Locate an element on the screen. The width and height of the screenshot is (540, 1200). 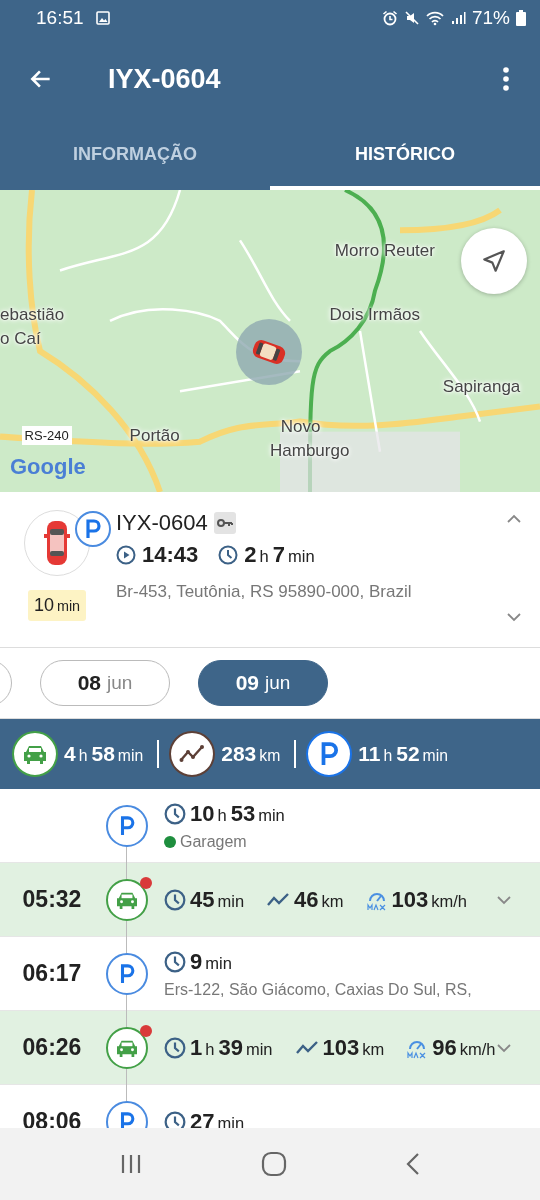
trip-row: 05:32 45 min 46 km 103 km/h is located at coordinates (270, 900).